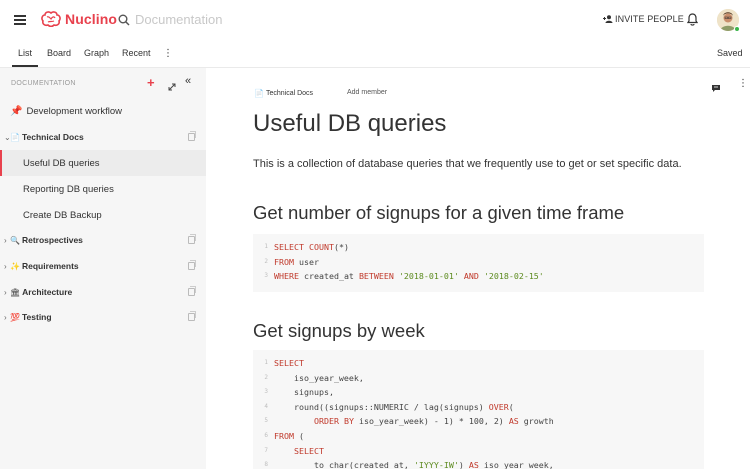 The width and height of the screenshot is (750, 469). What do you see at coordinates (103, 137) in the screenshot?
I see `sidebar-item-technical-docs: ⌄ 📄 Technical Docs` at bounding box center [103, 137].